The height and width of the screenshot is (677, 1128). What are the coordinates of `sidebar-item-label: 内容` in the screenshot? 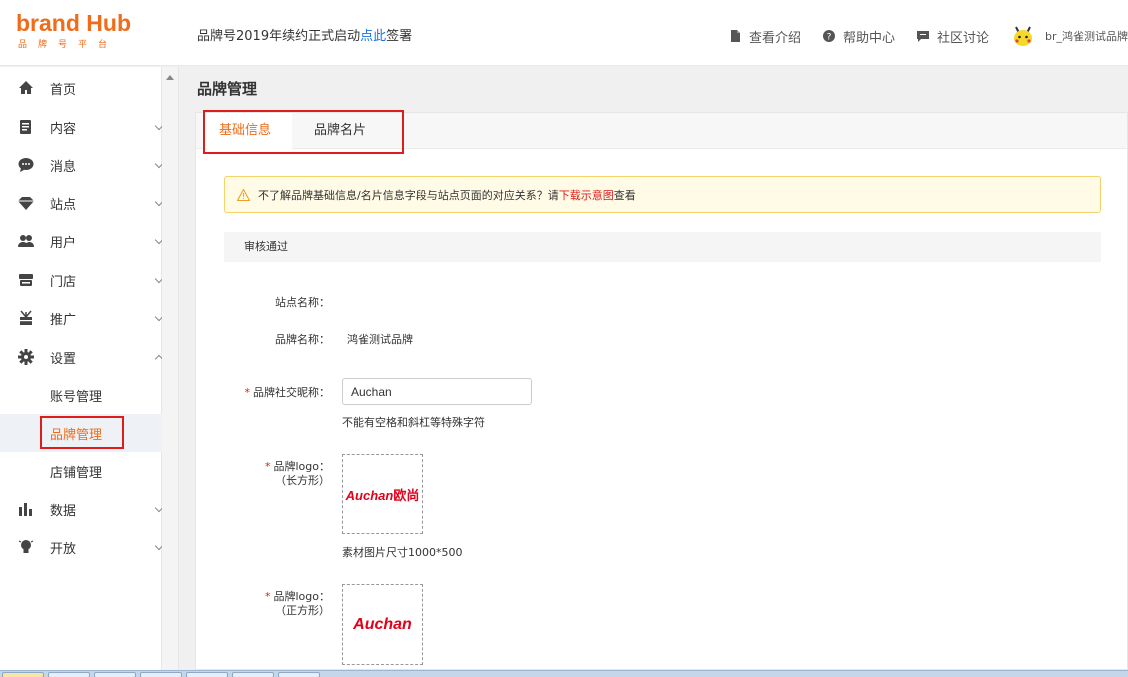 It's located at (63, 129).